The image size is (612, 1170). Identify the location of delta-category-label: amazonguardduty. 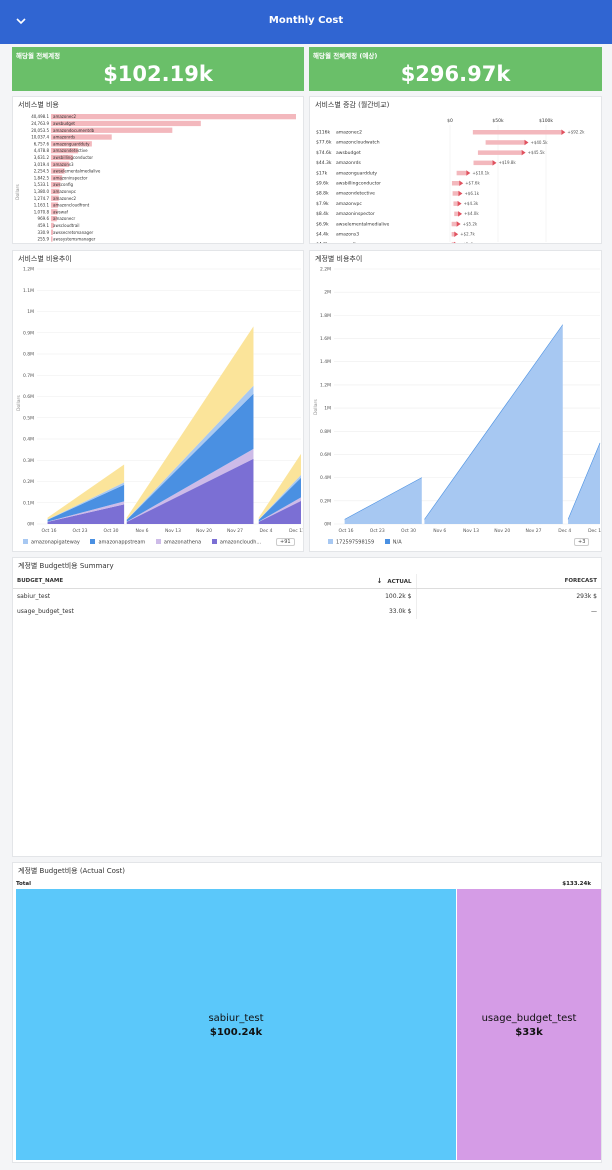
(356, 173).